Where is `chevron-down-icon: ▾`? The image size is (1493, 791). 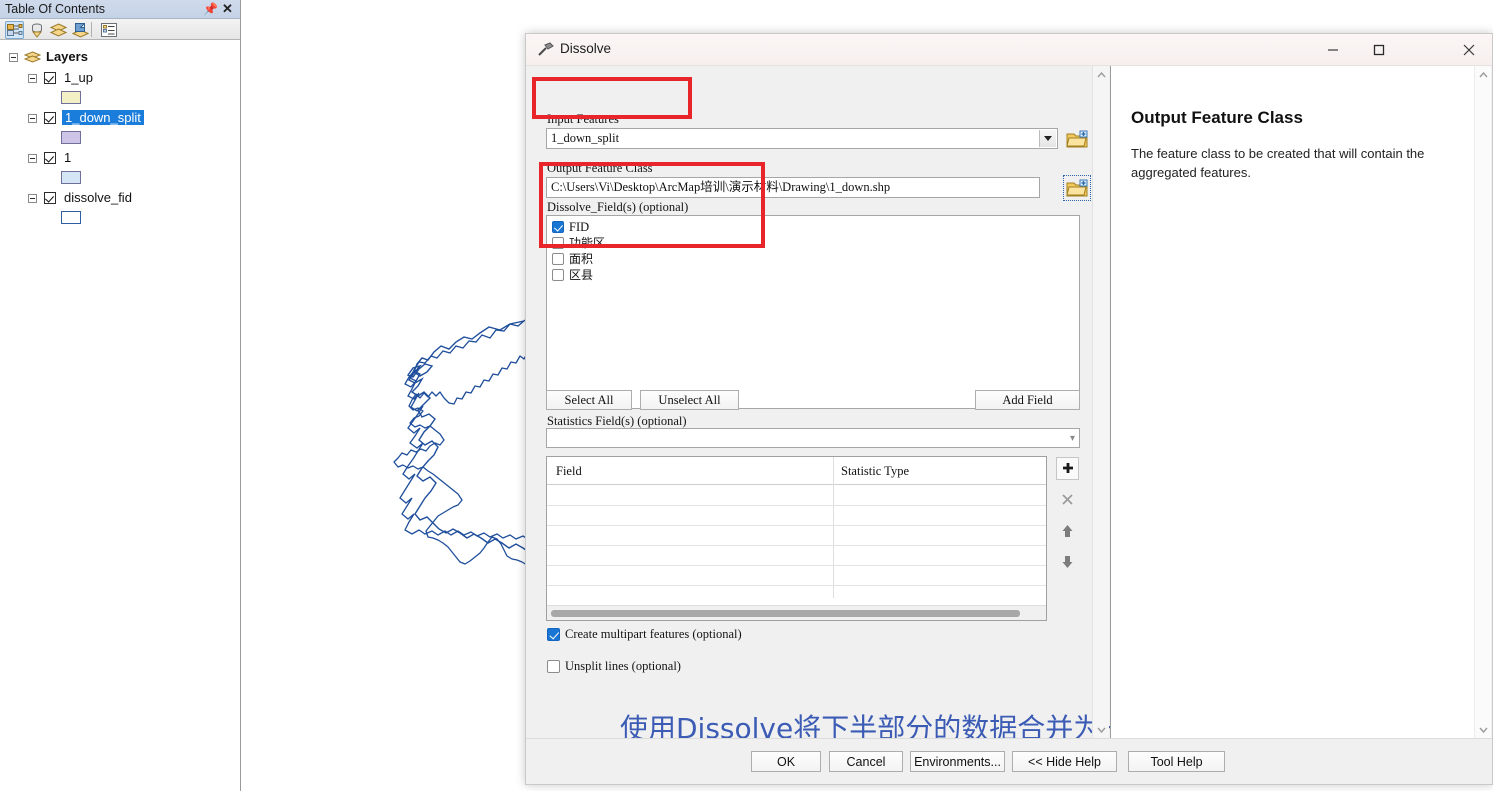 chevron-down-icon: ▾ is located at coordinates (1072, 438).